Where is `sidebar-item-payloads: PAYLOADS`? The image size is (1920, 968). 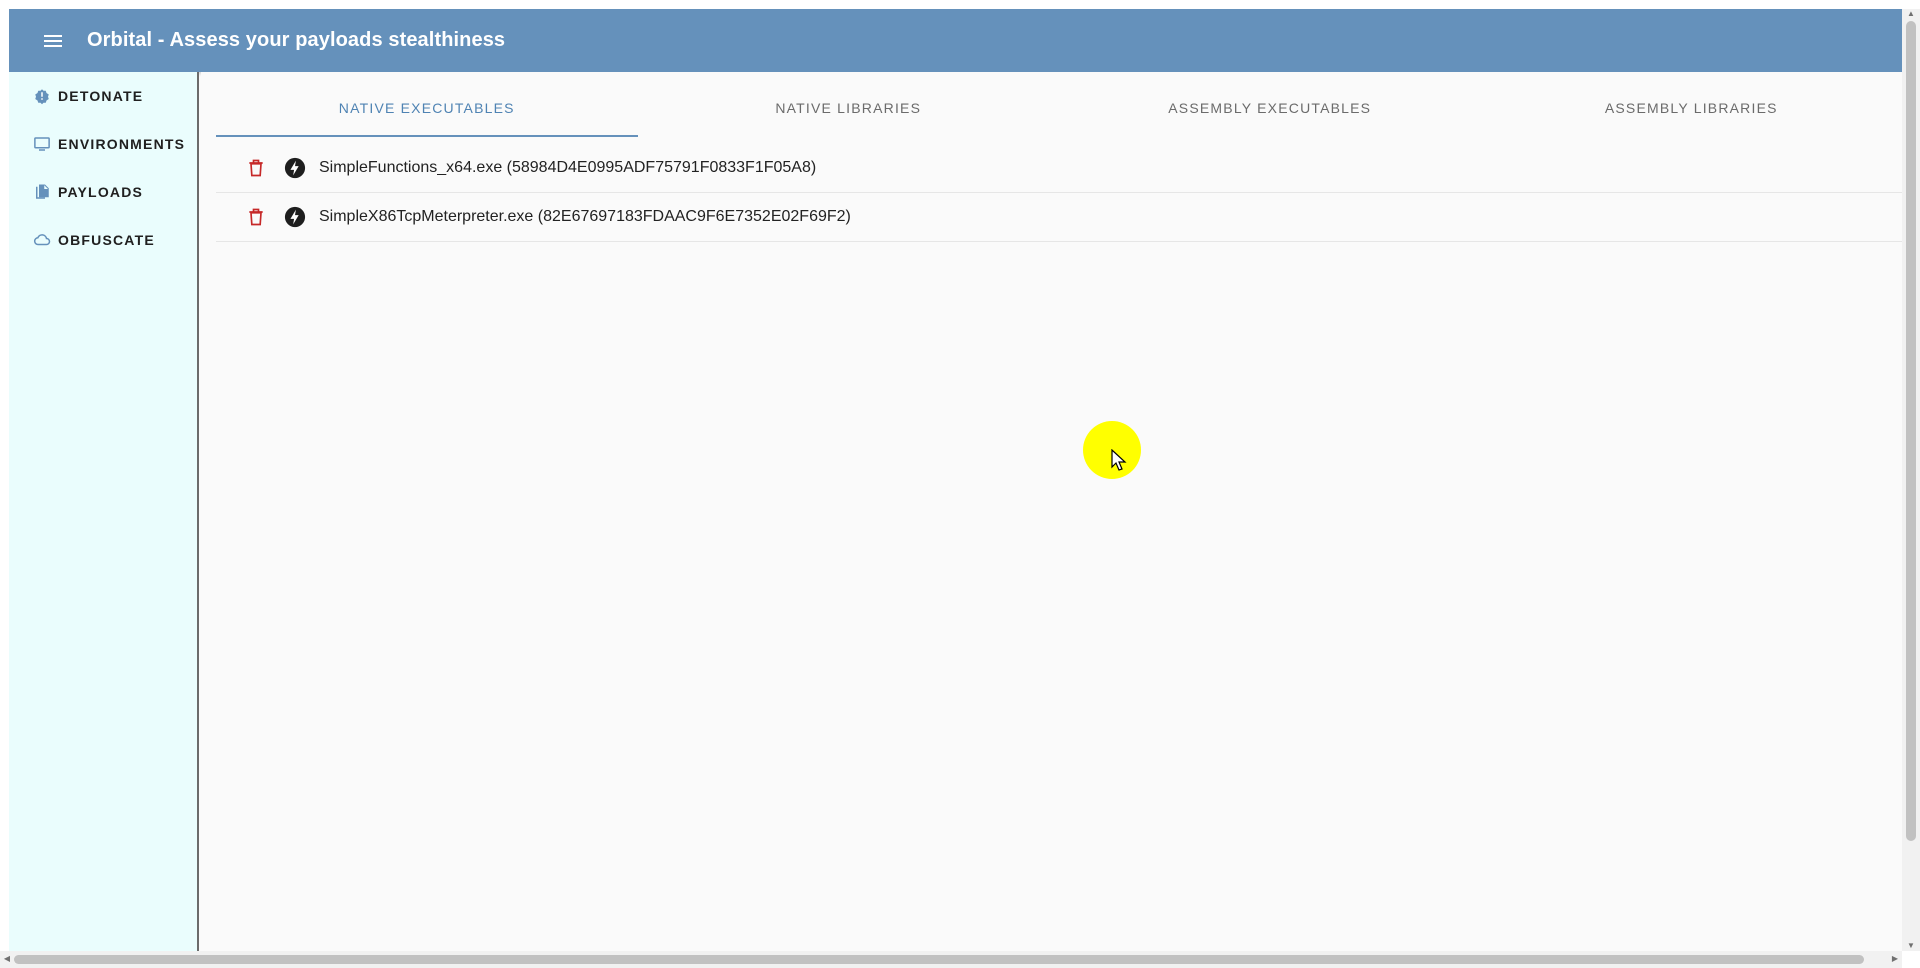 sidebar-item-payloads: PAYLOADS is located at coordinates (103, 192).